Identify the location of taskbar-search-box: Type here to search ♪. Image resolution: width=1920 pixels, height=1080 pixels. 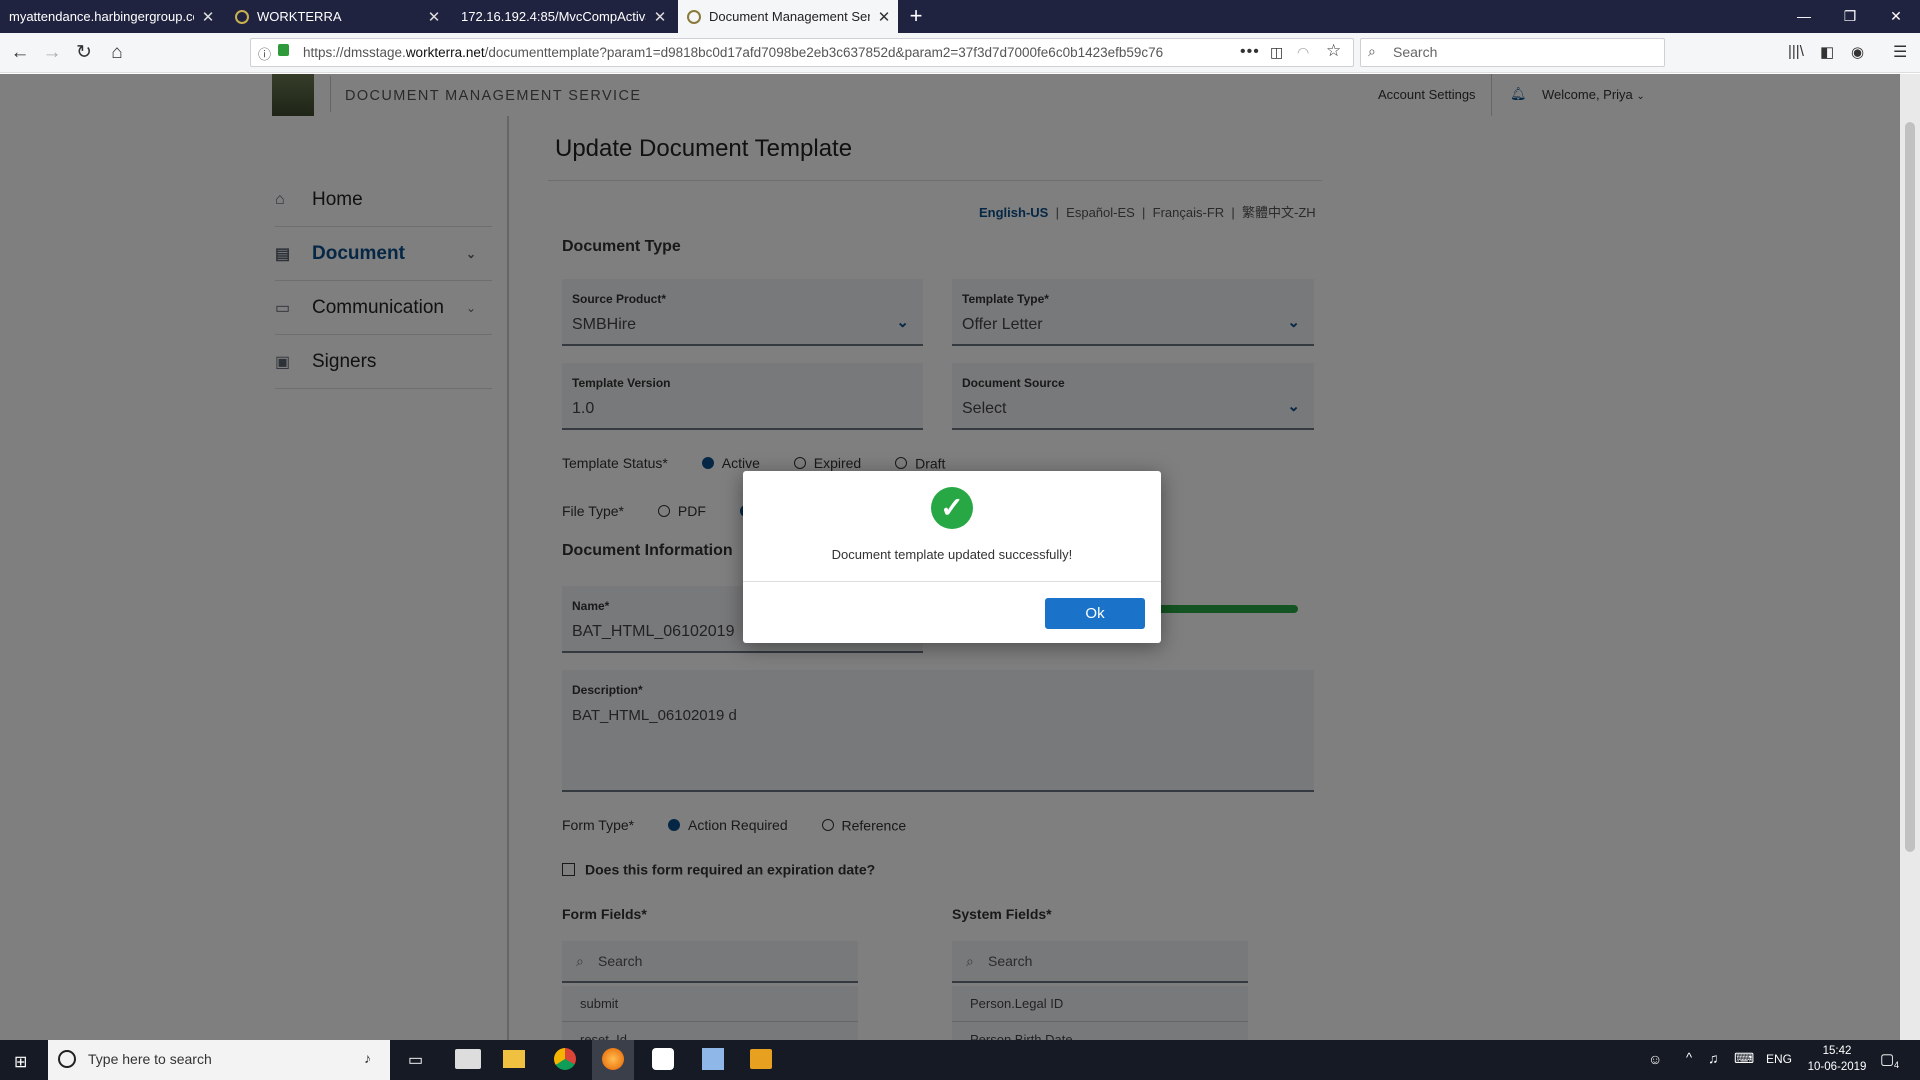
(219, 1060).